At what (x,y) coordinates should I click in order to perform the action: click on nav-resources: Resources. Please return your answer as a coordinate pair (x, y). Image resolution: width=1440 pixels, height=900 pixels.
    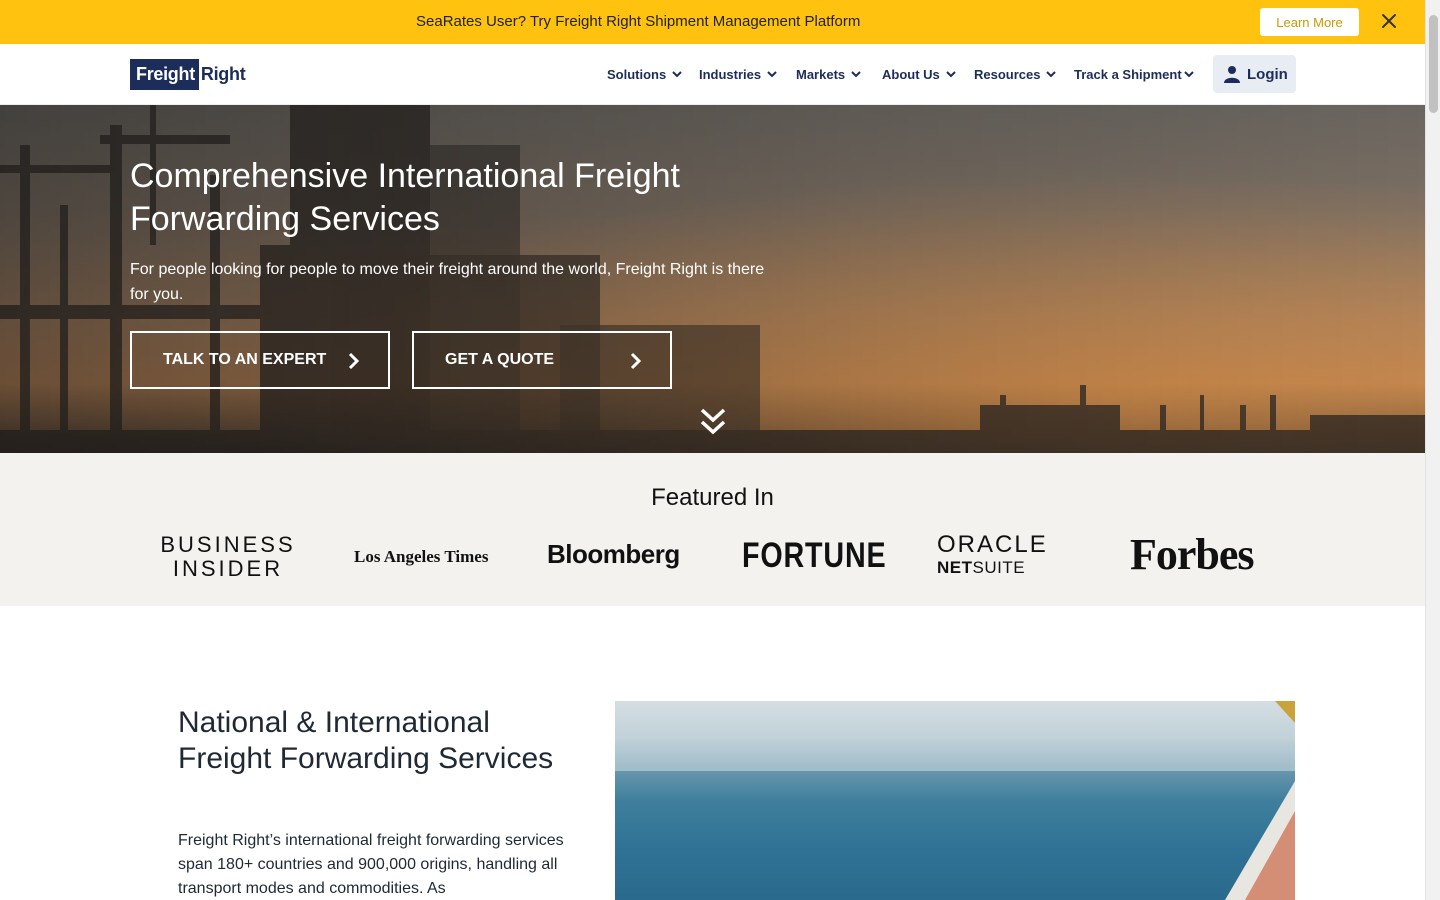
    Looking at the image, I should click on (1015, 74).